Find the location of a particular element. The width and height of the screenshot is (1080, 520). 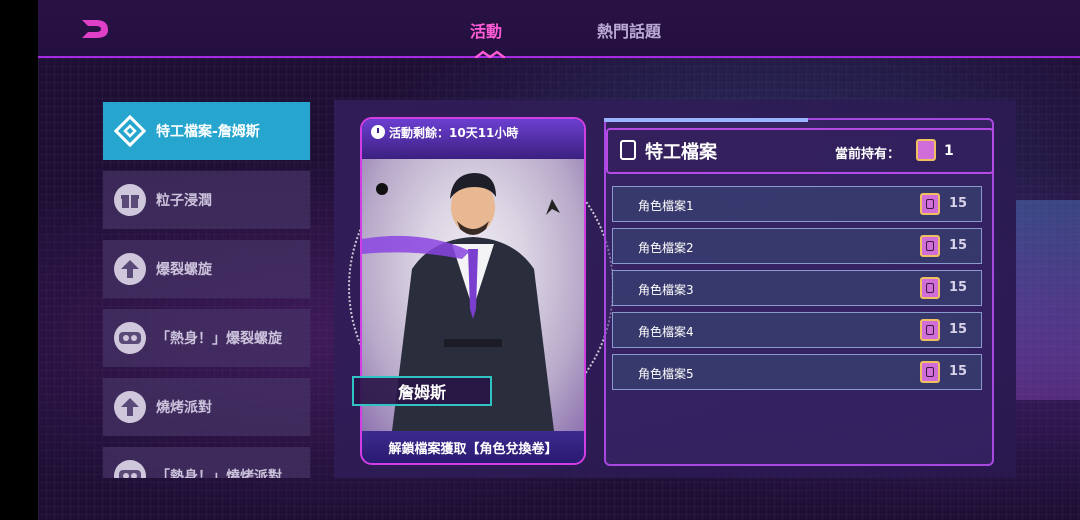

sidebar-item-label: 特工檔案-詹姆斯 is located at coordinates (208, 132).